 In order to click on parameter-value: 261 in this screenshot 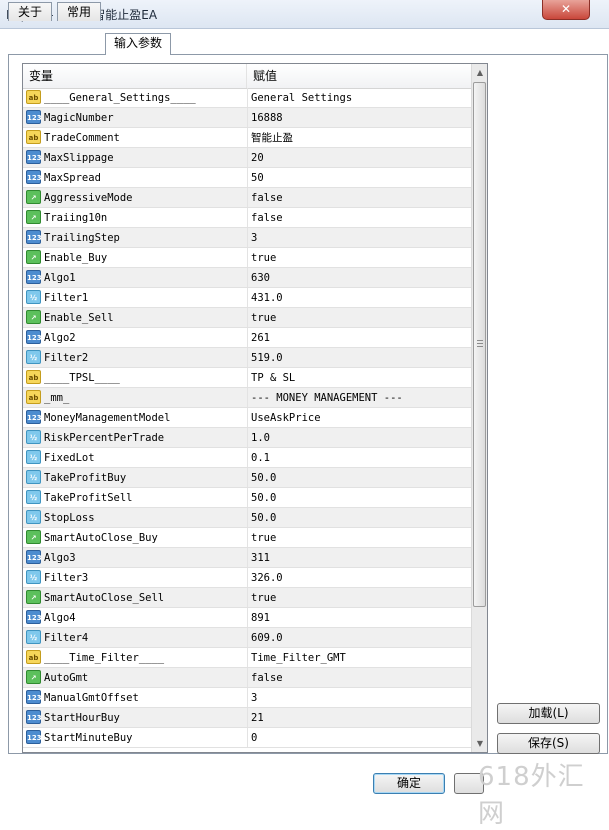, I will do `click(359, 338)`.